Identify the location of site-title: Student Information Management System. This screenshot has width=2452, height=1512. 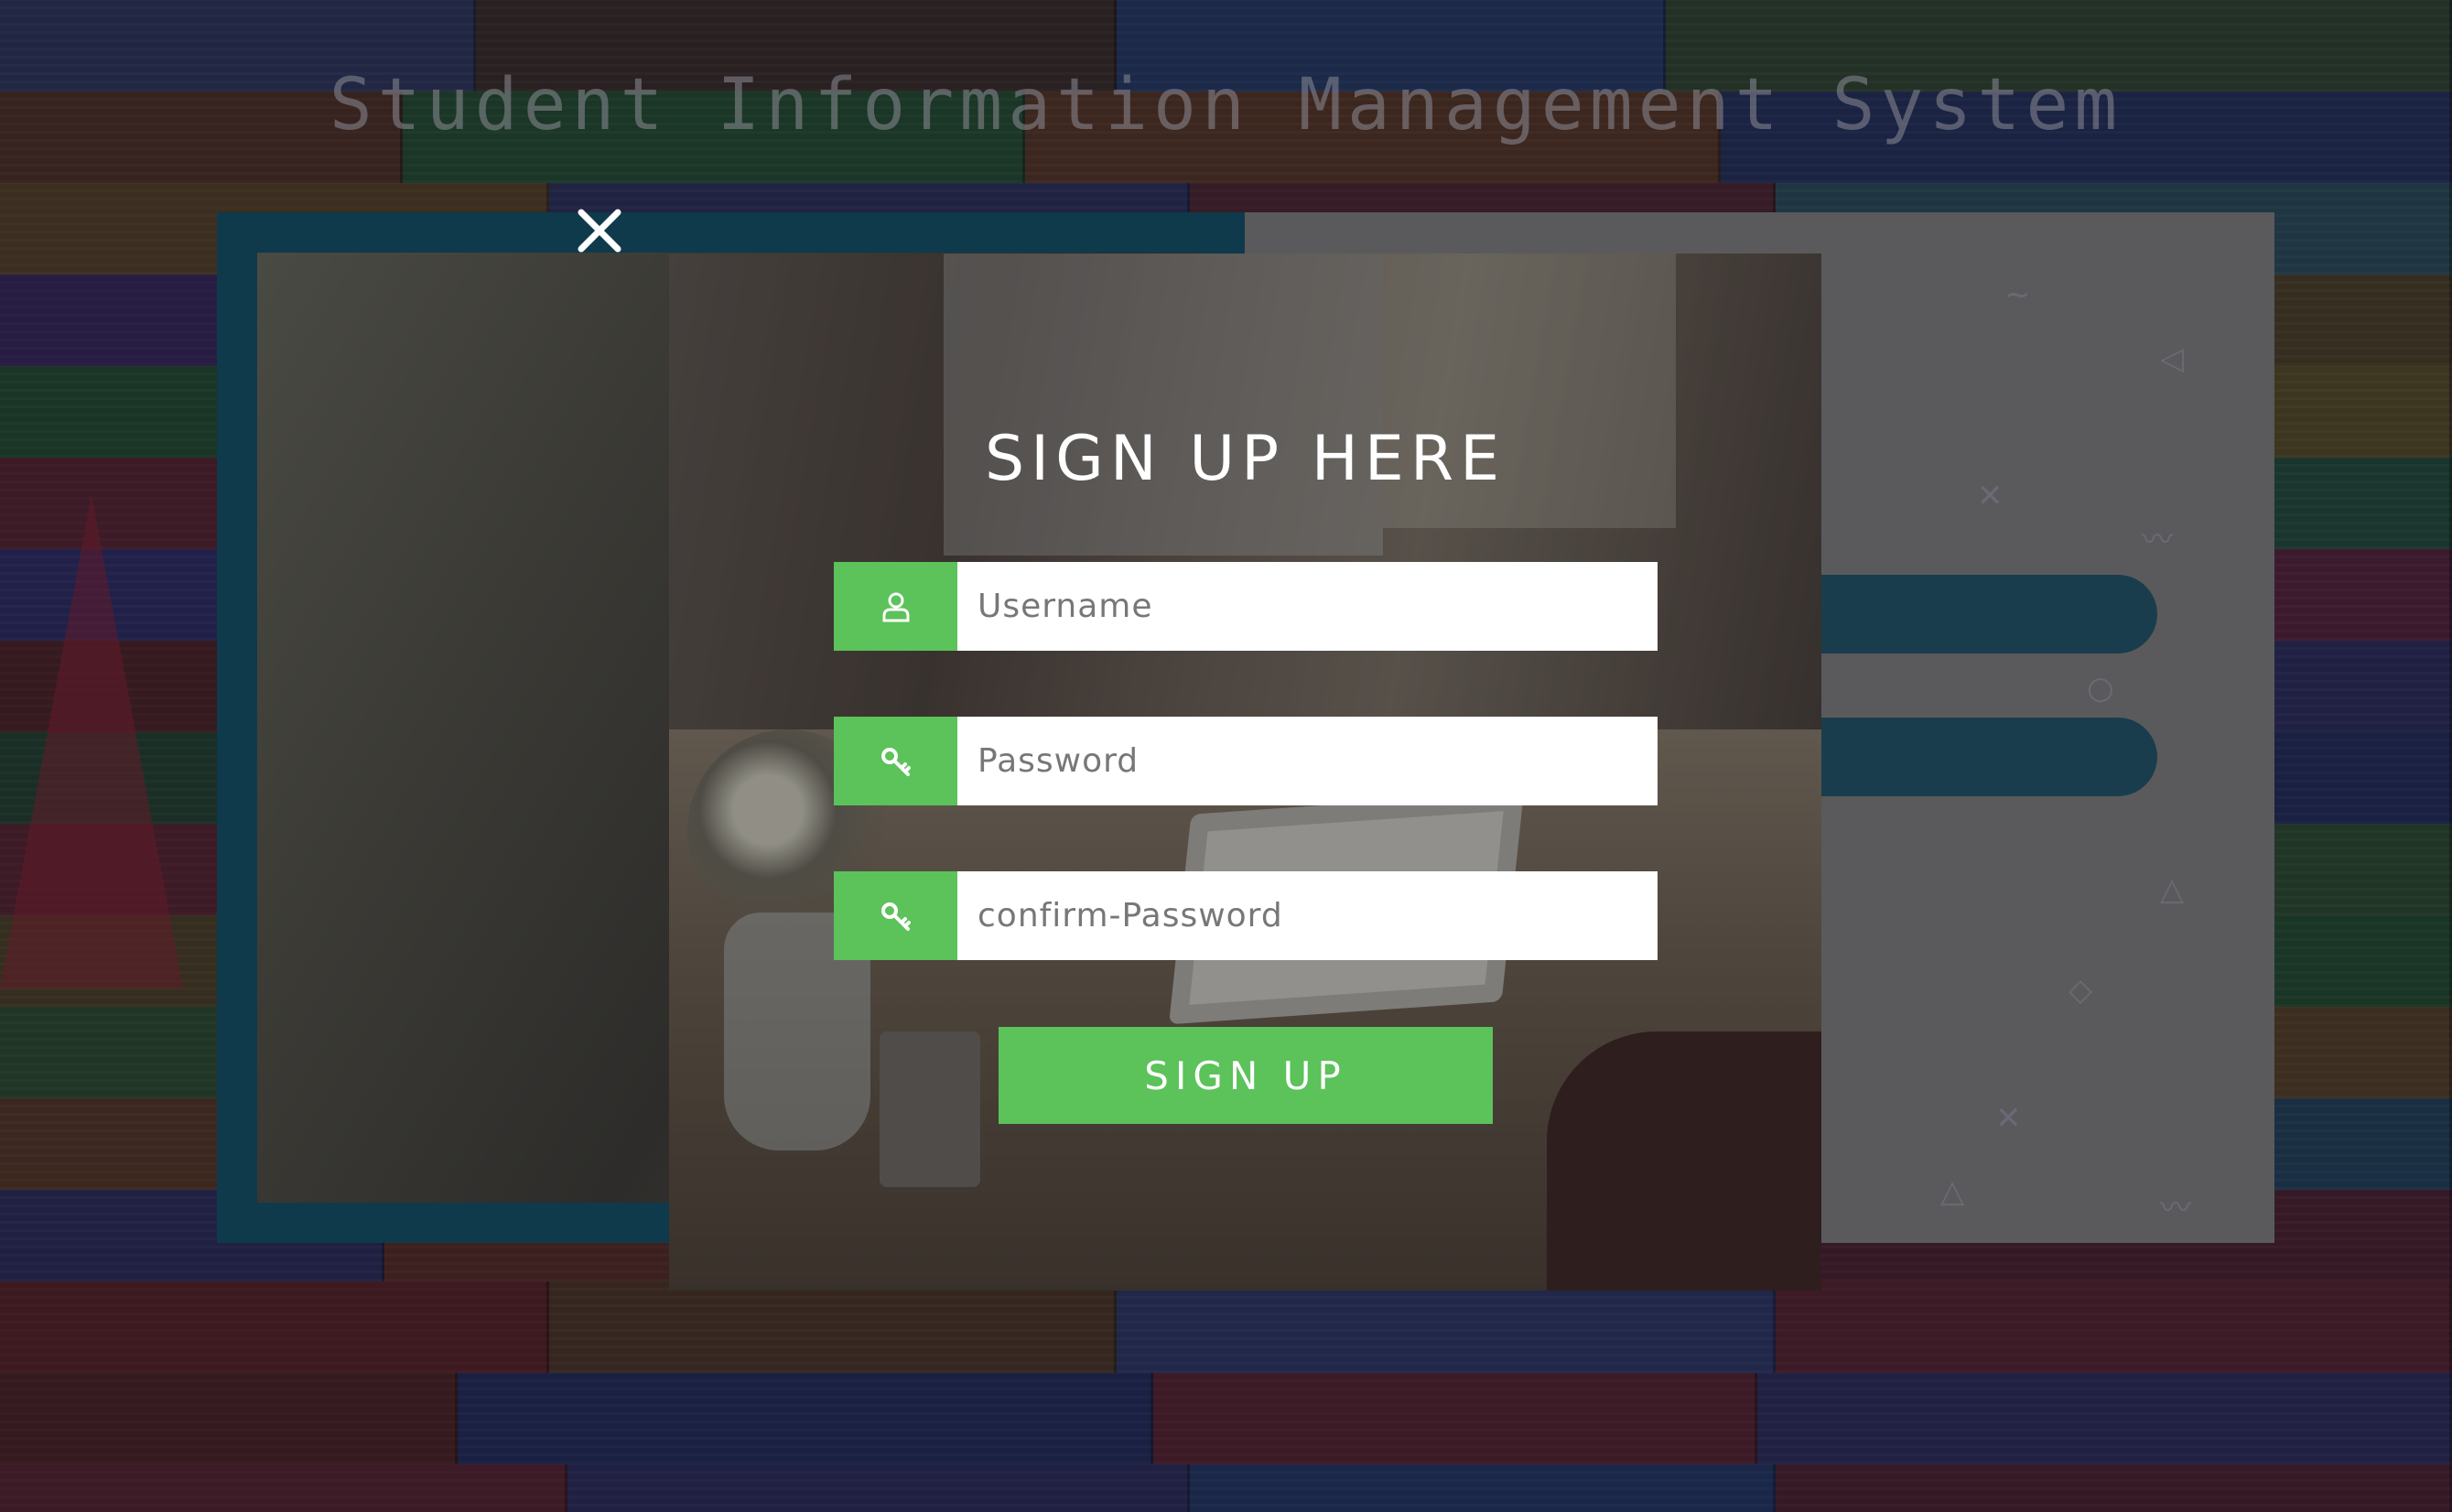
(1226, 105).